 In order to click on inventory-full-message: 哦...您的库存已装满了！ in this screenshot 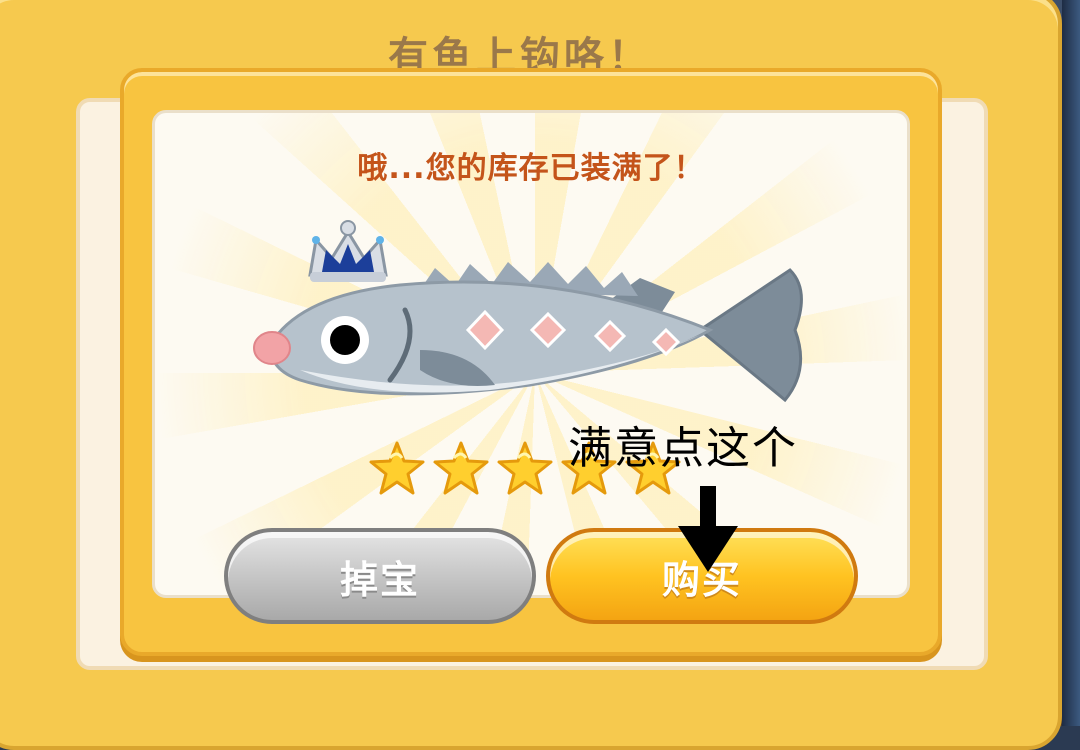, I will do `click(531, 168)`.